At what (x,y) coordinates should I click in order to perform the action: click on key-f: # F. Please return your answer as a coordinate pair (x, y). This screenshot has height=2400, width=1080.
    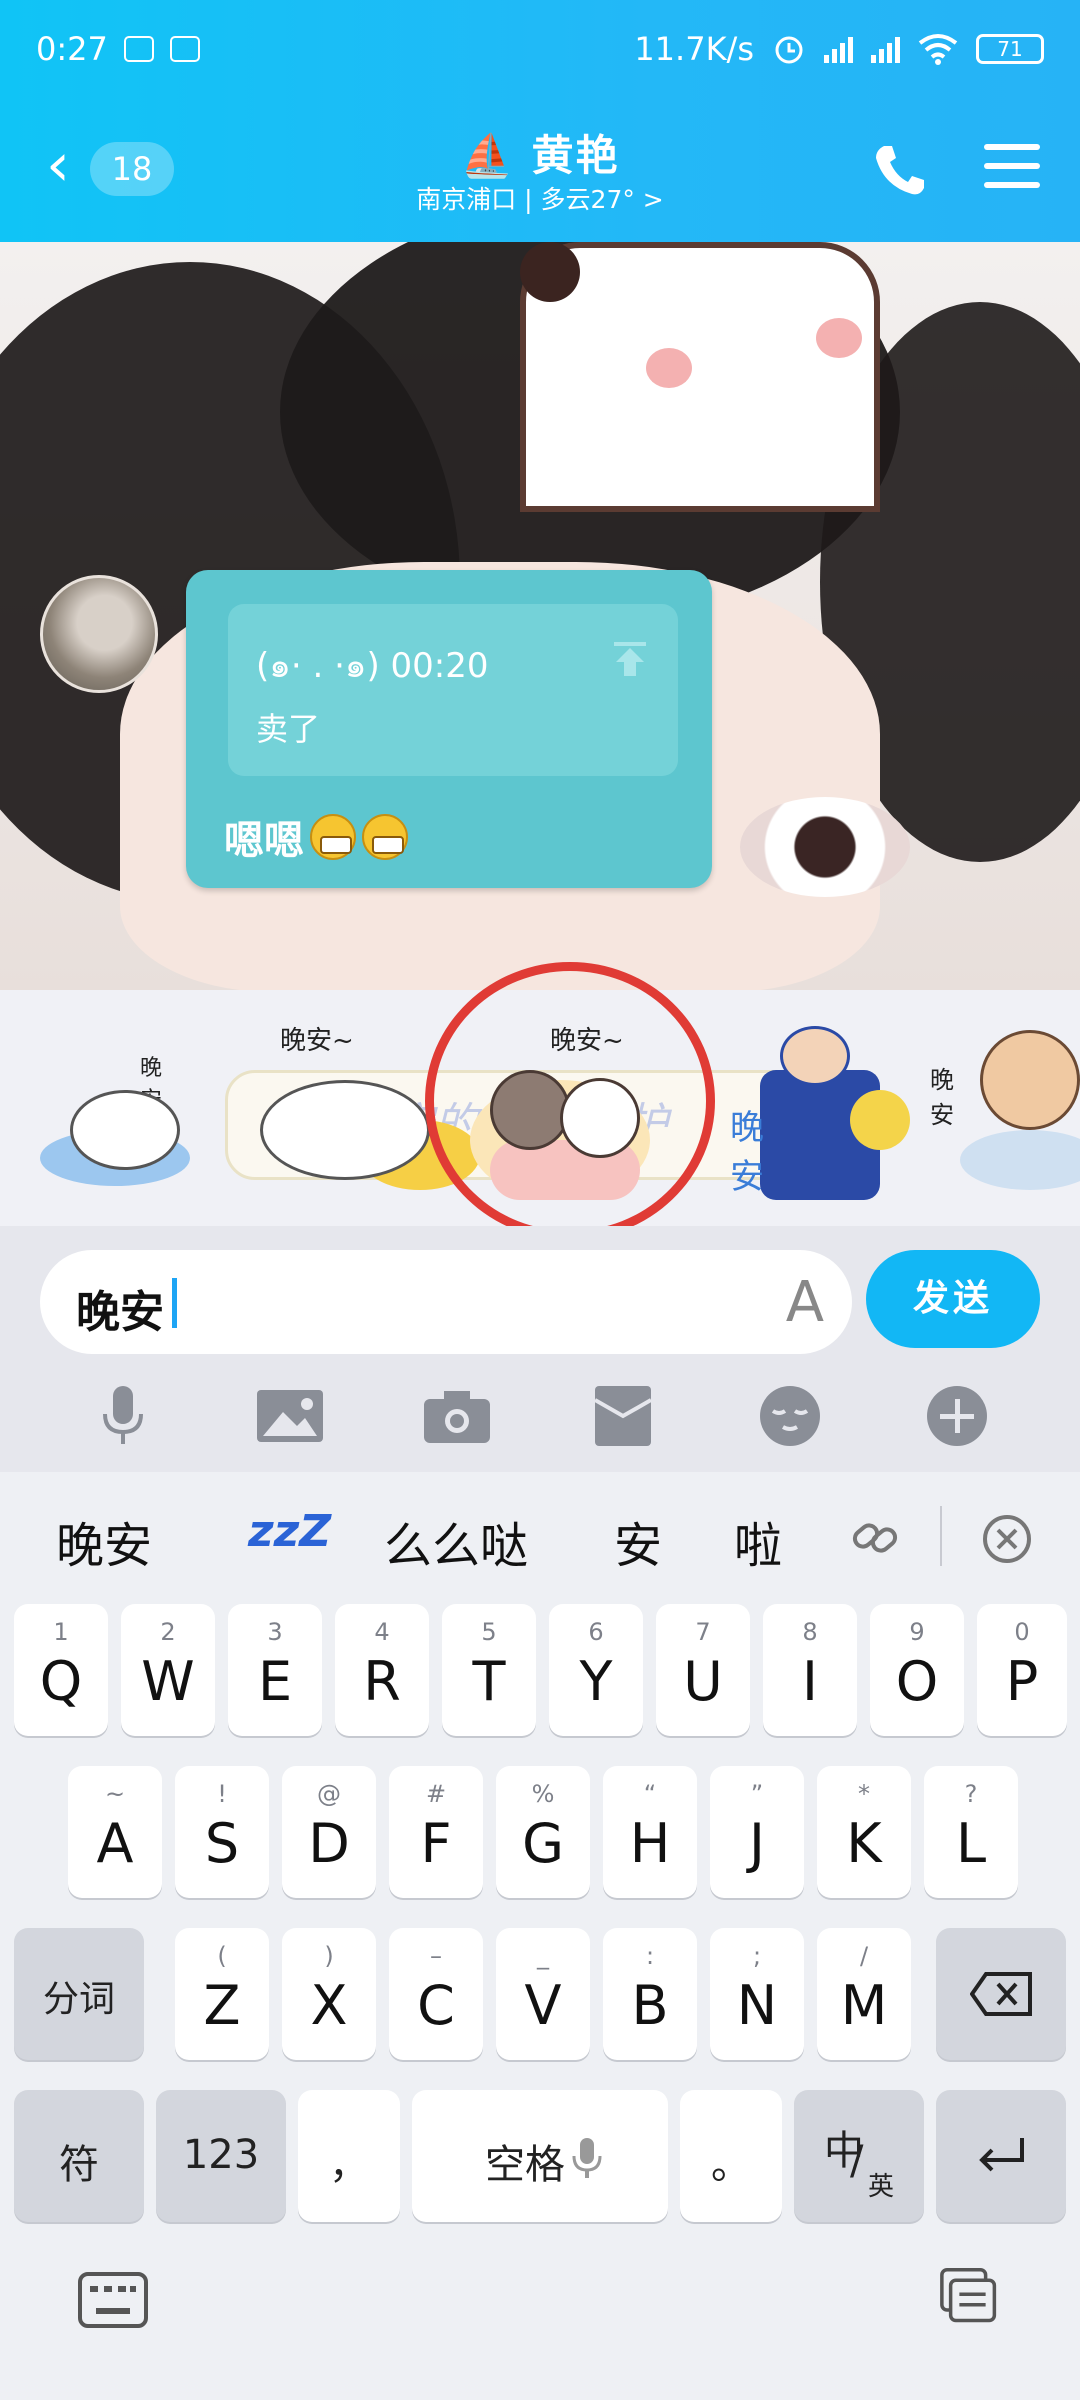
    Looking at the image, I should click on (436, 1832).